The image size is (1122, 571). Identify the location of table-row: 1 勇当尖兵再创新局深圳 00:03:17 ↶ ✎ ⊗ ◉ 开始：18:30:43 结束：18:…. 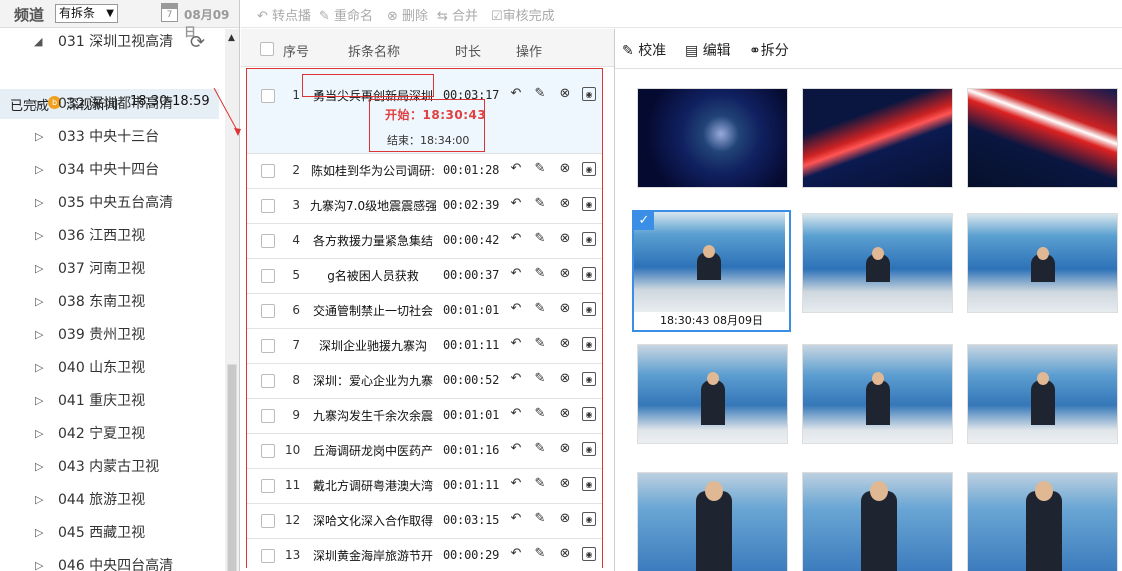
(424, 111).